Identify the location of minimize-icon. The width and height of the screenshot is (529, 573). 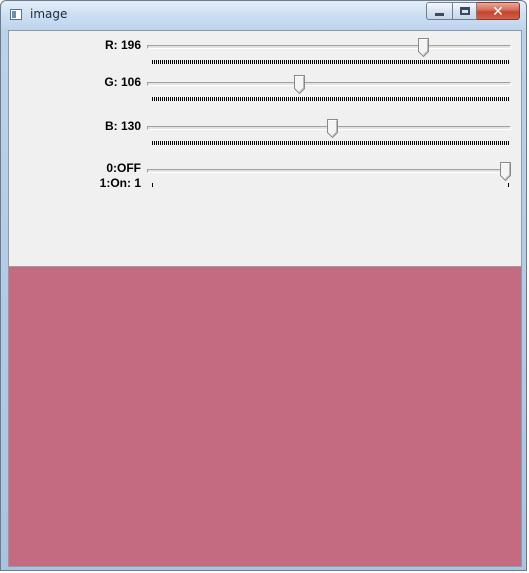
(439, 14).